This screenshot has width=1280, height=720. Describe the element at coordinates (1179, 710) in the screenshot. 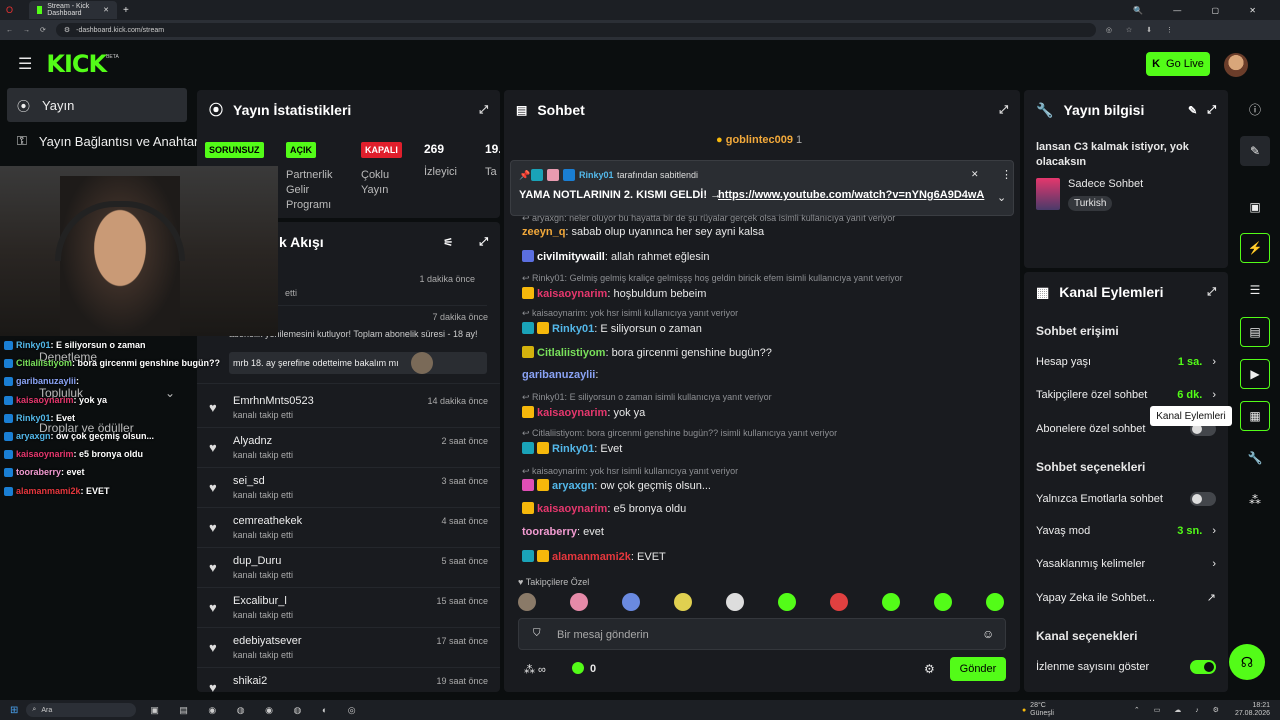

I see `tray-icons: ⌃ ▭ ☁ ♪ ⚙` at that location.